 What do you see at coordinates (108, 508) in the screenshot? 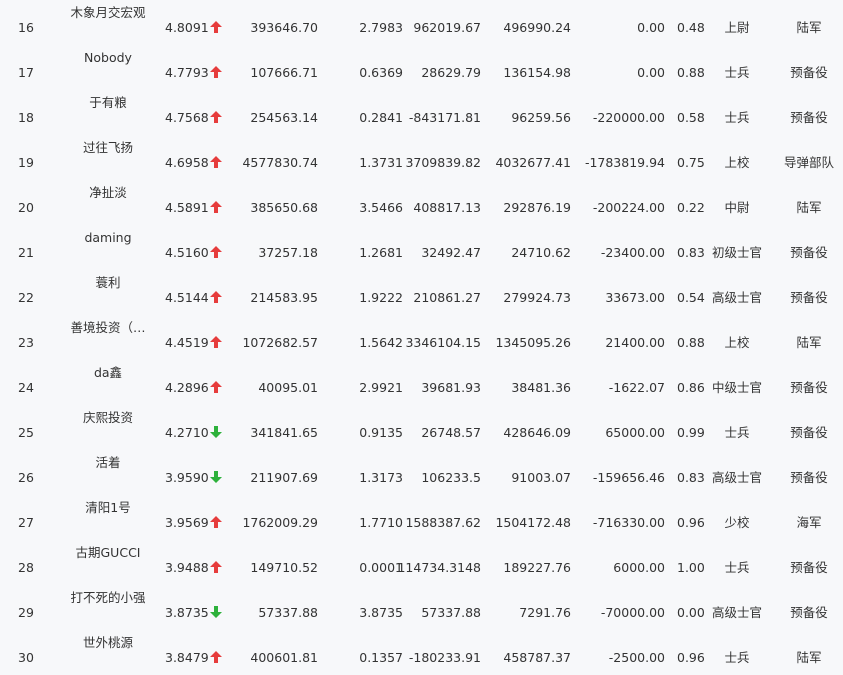
I see `trader-name-link: 清阳1号` at bounding box center [108, 508].